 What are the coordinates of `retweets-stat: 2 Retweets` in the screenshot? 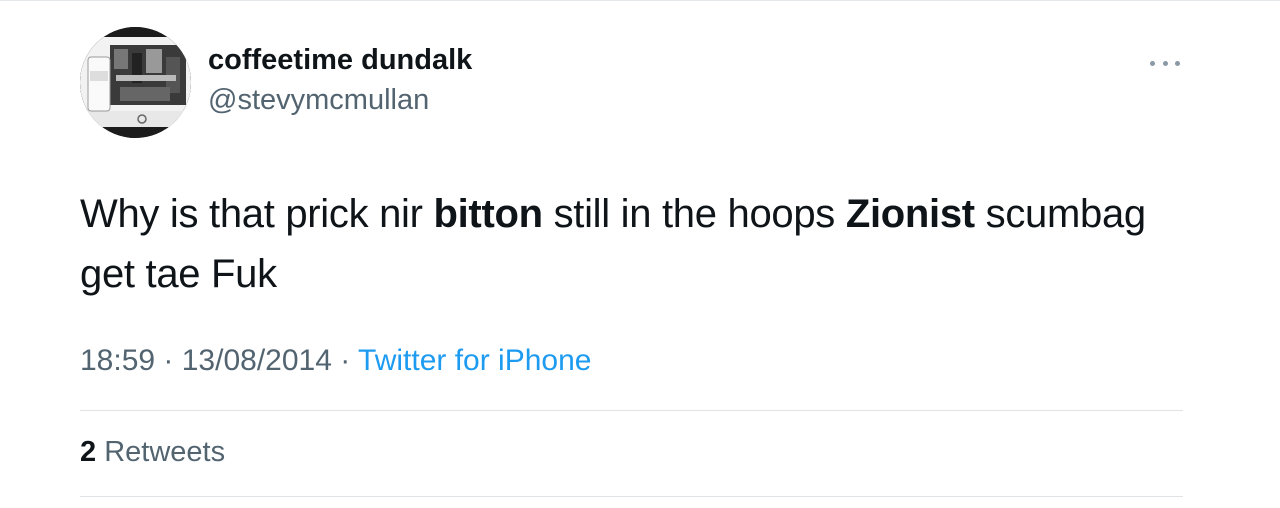 It's located at (152, 452).